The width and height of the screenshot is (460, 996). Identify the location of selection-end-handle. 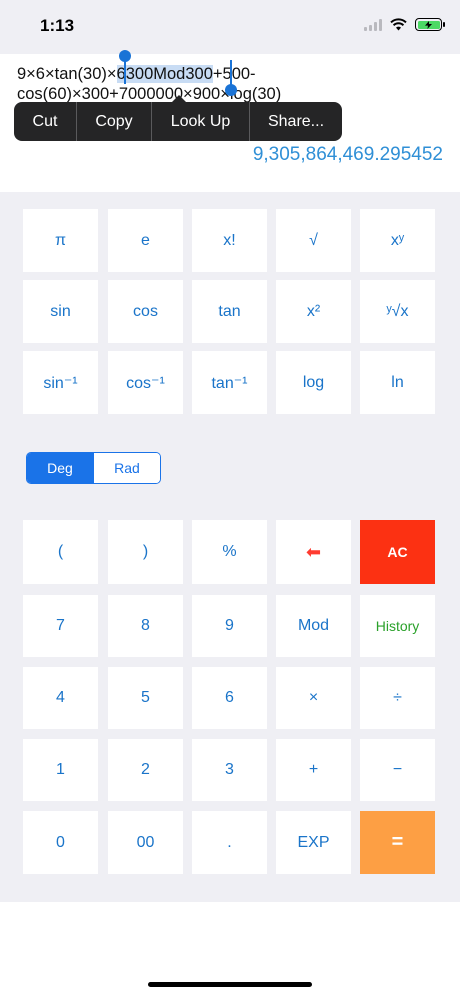
(231, 78).